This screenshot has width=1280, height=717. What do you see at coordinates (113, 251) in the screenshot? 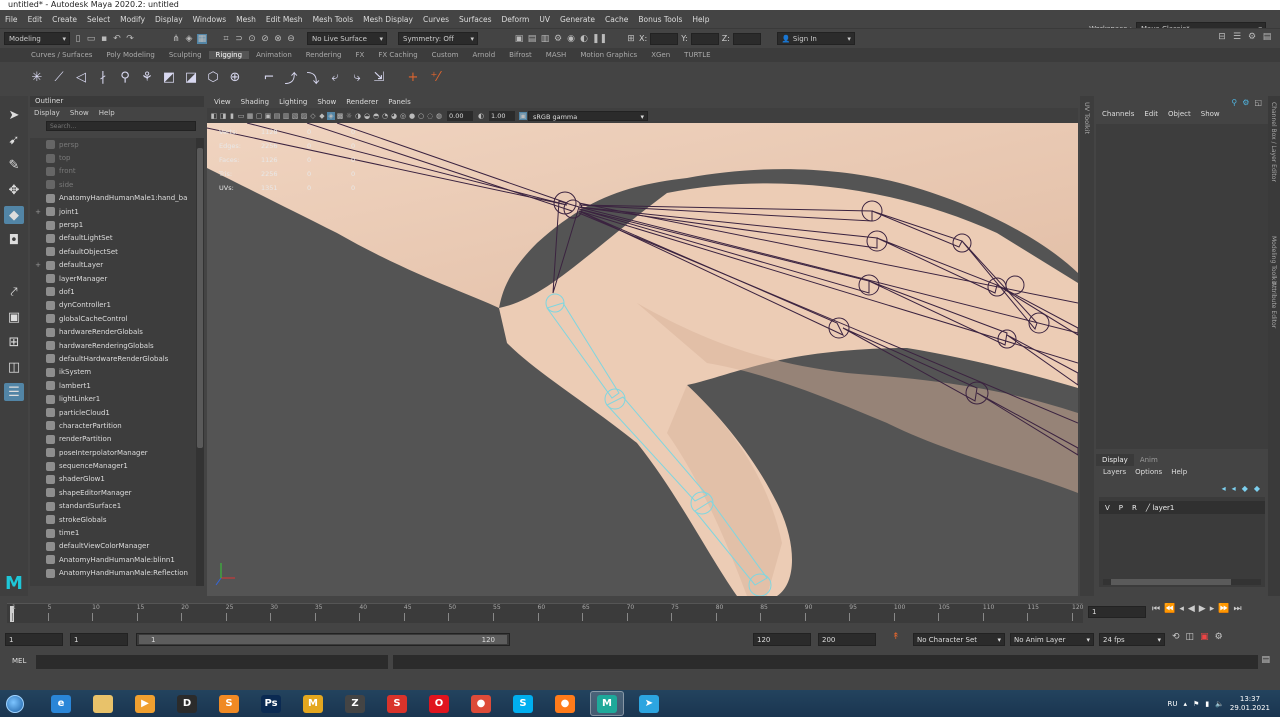
I see `outliner-item: defaultObjectSet` at bounding box center [113, 251].